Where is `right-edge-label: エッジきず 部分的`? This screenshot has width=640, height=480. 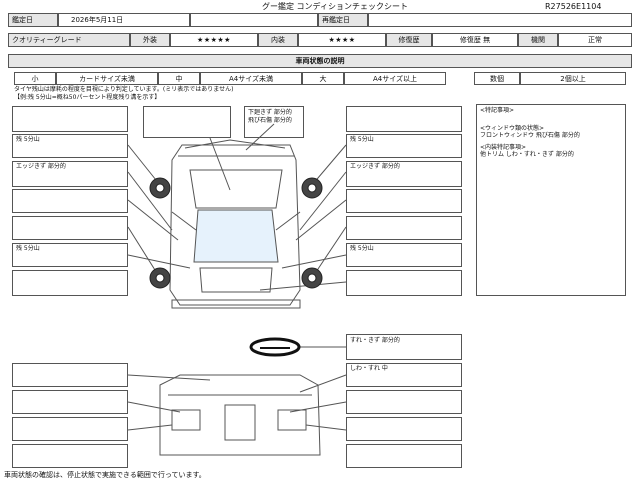 right-edge-label: エッジきず 部分的 is located at coordinates (375, 166).